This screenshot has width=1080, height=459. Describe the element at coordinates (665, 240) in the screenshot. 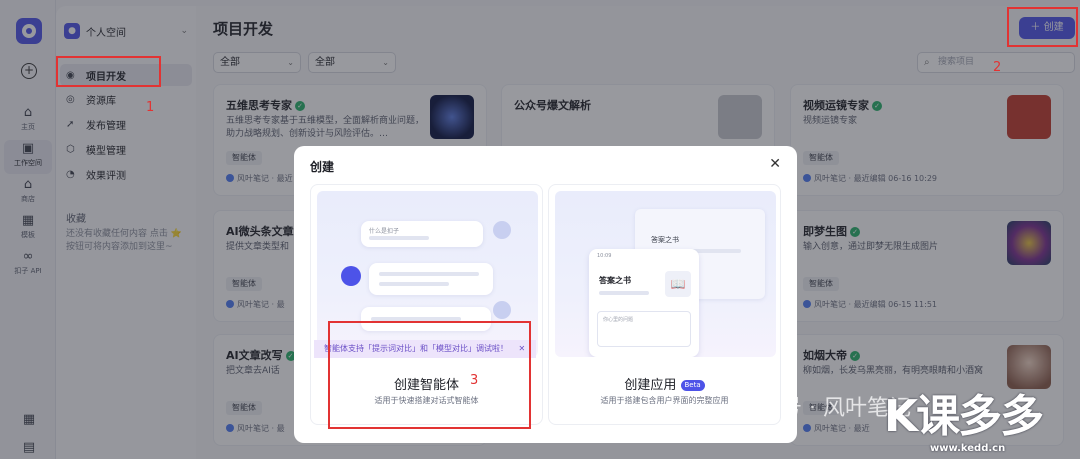

I see `window-title: 答案之书` at that location.